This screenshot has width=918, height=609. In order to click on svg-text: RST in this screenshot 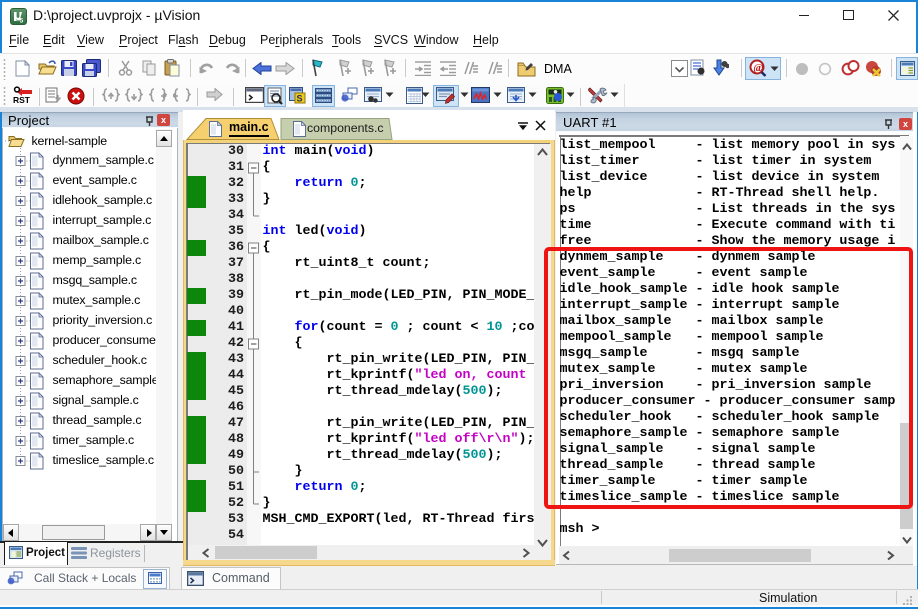, I will do `click(22, 100)`.